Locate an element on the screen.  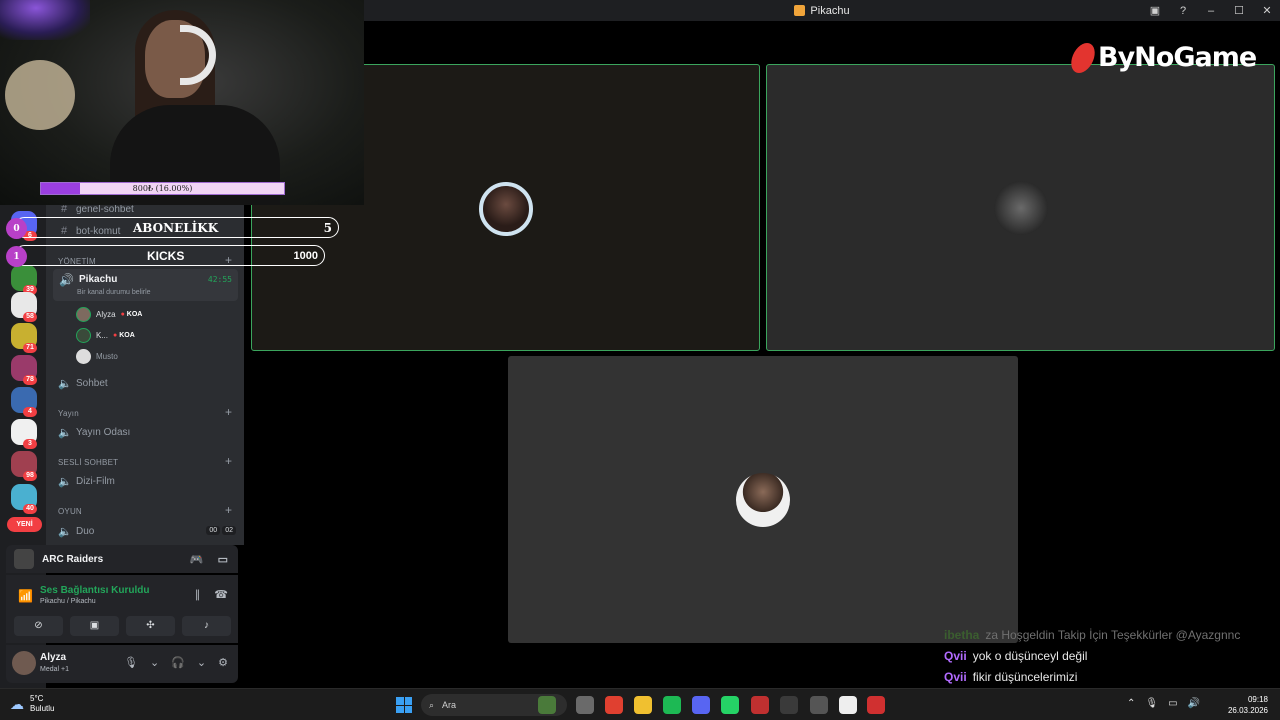
game-name: ARC Raiders is located at coordinates (73, 559).